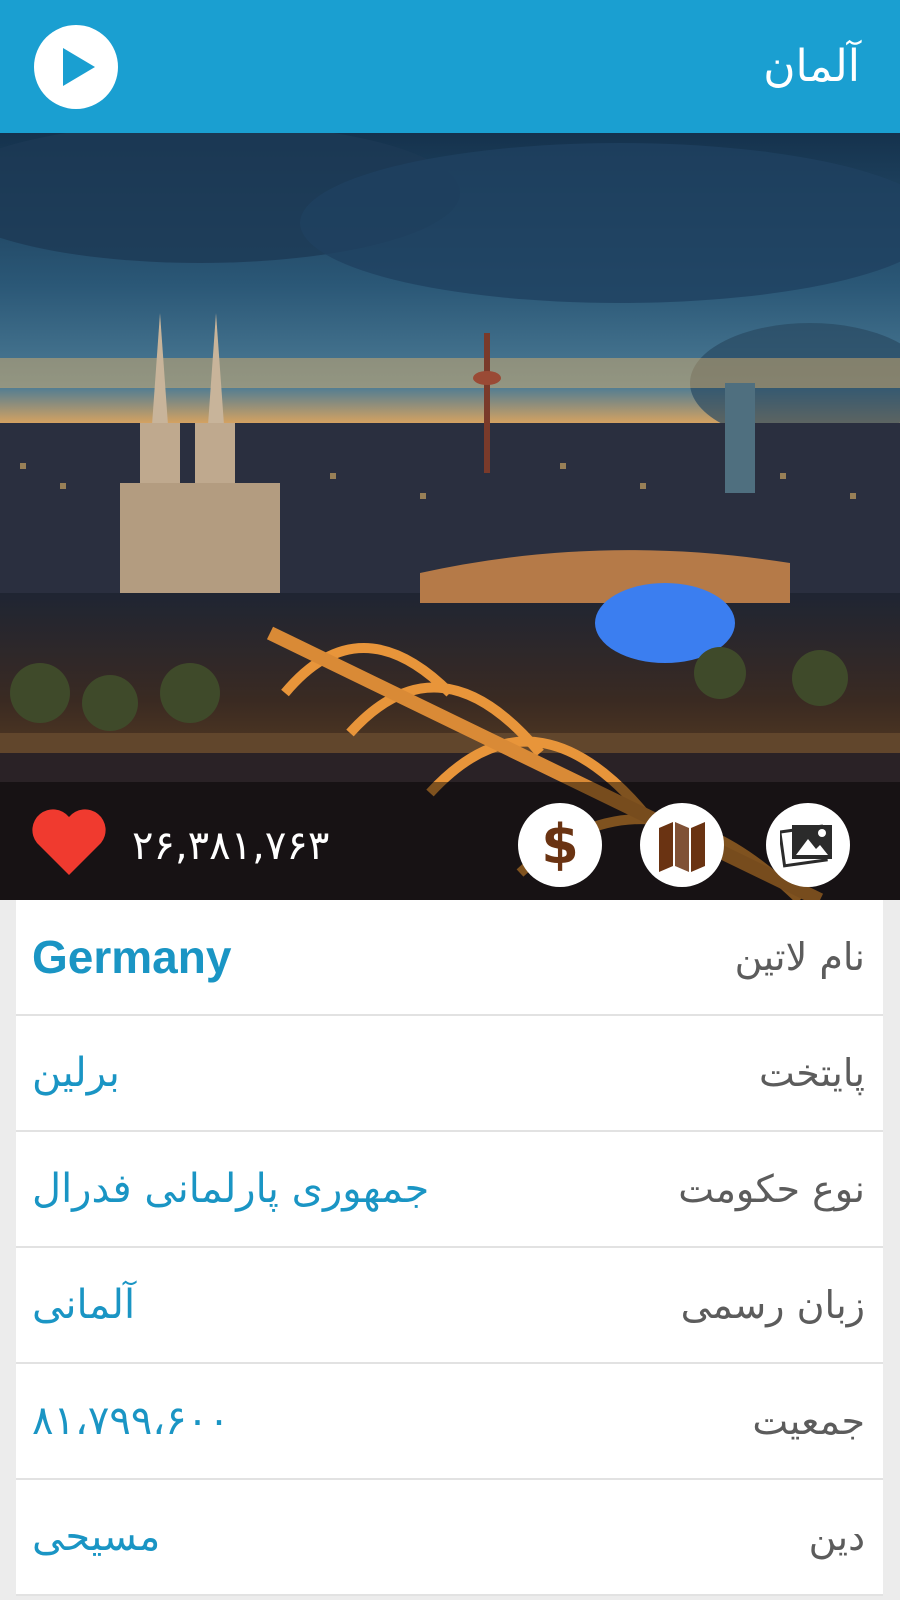 Image resolution: width=900 pixels, height=1600 pixels. I want to click on info-row-religion: مسیحی دین, so click(449, 1538).